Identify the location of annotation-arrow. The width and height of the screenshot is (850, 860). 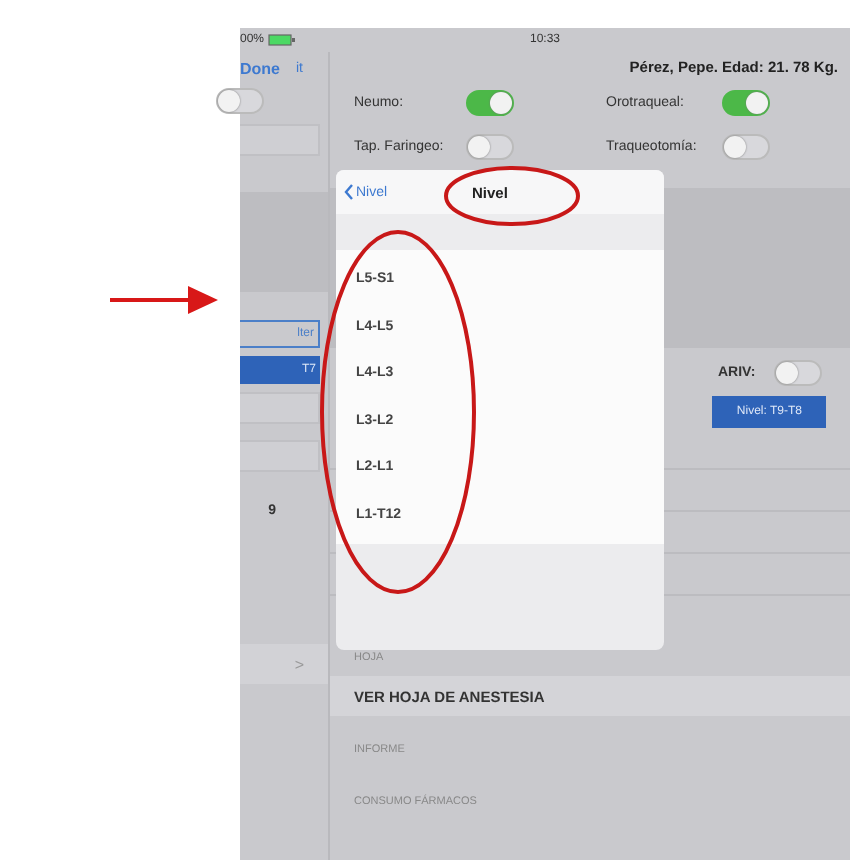
(164, 300).